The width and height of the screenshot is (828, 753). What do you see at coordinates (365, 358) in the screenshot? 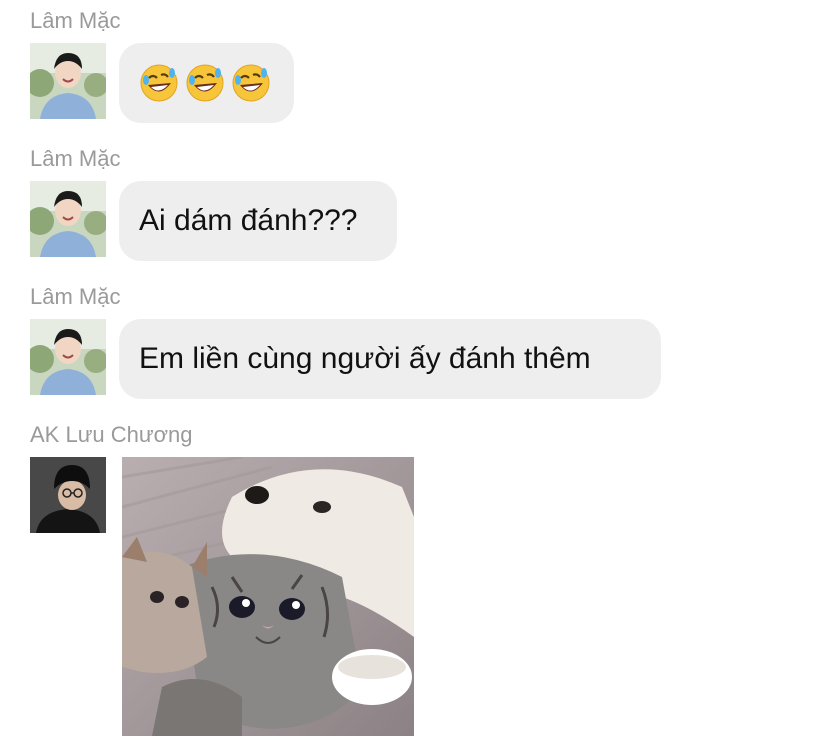
I see `message-text: Em liền cùng người ấy đánh thêm` at bounding box center [365, 358].